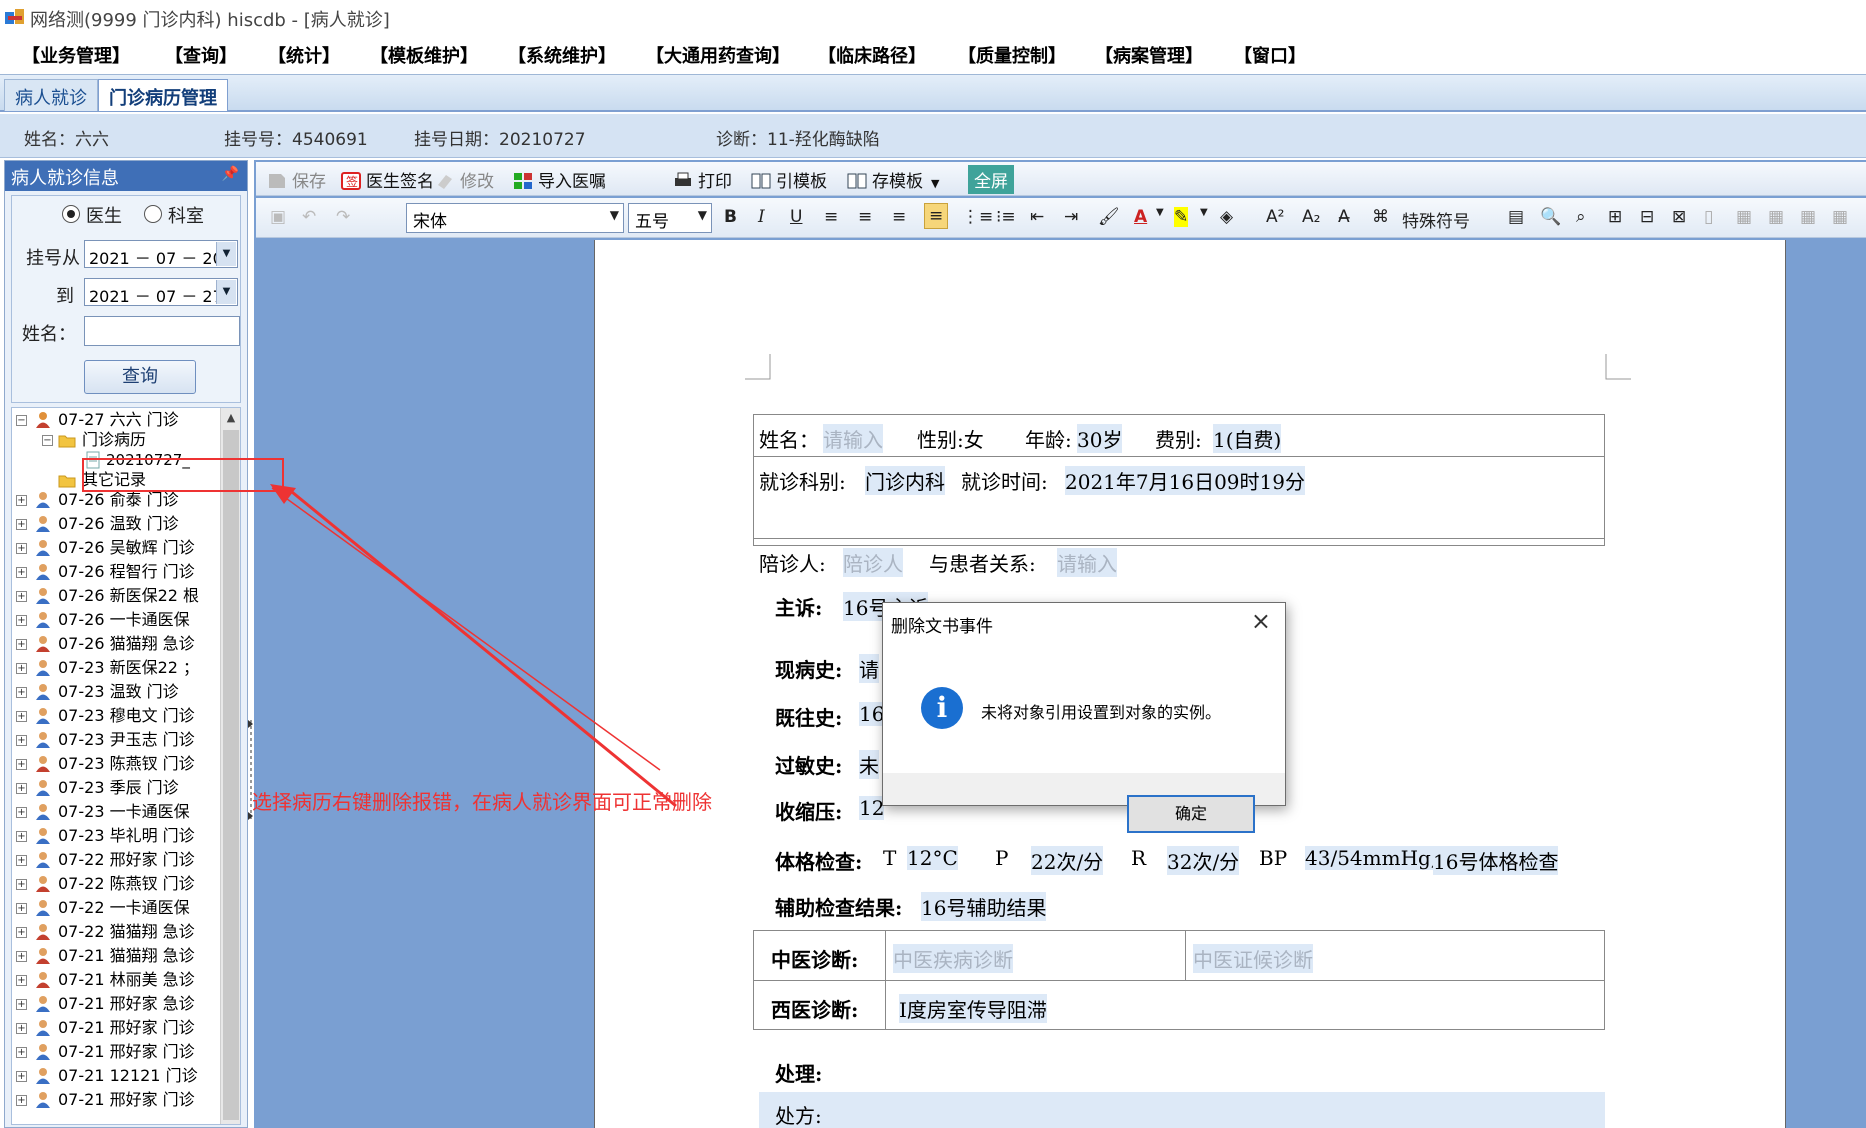 The height and width of the screenshot is (1128, 1866). Describe the element at coordinates (1203, 860) in the screenshot. I see `exam-r-field: 32次/分` at that location.